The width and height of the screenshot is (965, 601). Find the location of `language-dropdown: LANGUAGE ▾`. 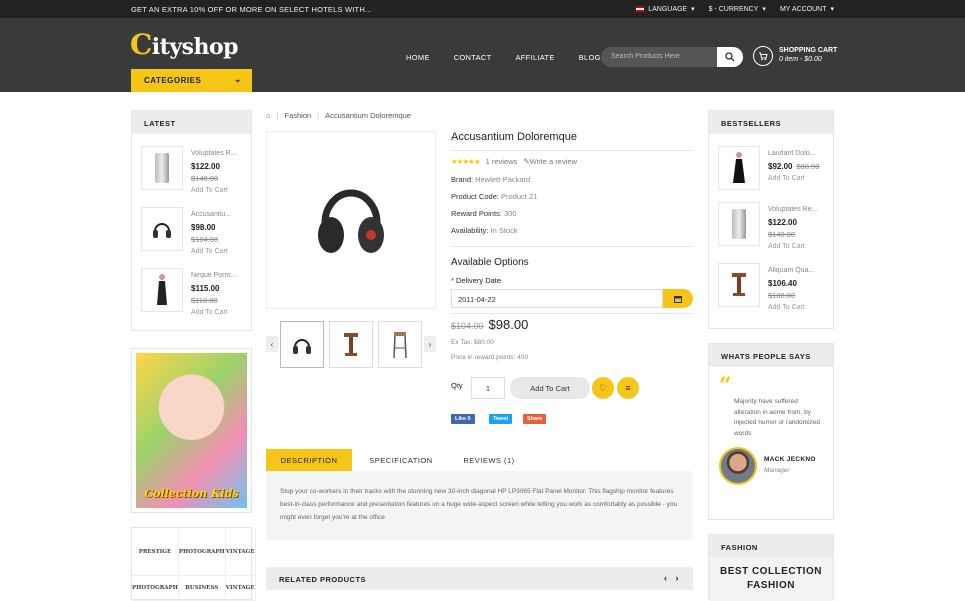

language-dropdown: LANGUAGE ▾ is located at coordinates (665, 9).